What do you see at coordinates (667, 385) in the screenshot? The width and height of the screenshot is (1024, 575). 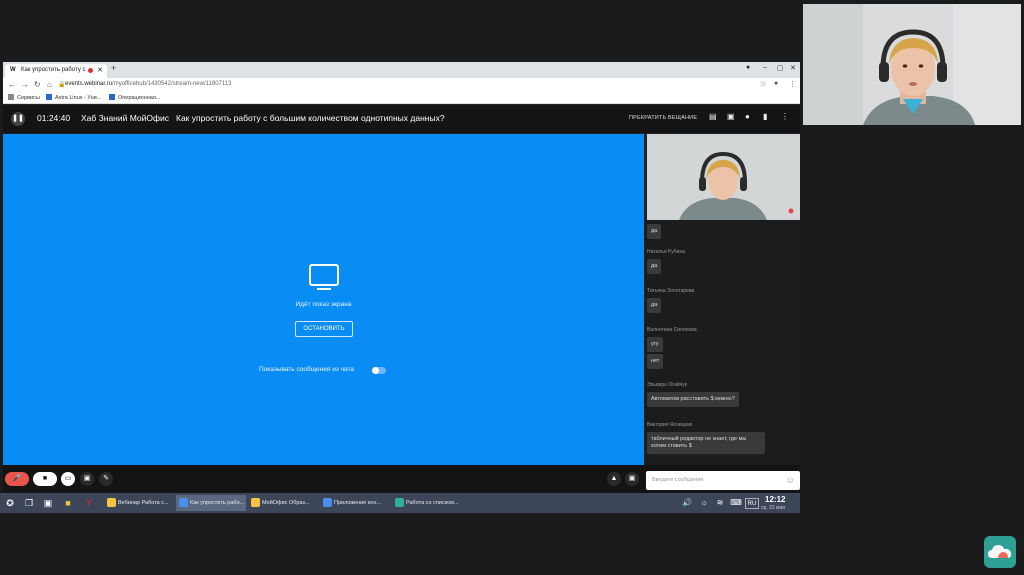 I see `chat-author: Эльвира Огийчук` at bounding box center [667, 385].